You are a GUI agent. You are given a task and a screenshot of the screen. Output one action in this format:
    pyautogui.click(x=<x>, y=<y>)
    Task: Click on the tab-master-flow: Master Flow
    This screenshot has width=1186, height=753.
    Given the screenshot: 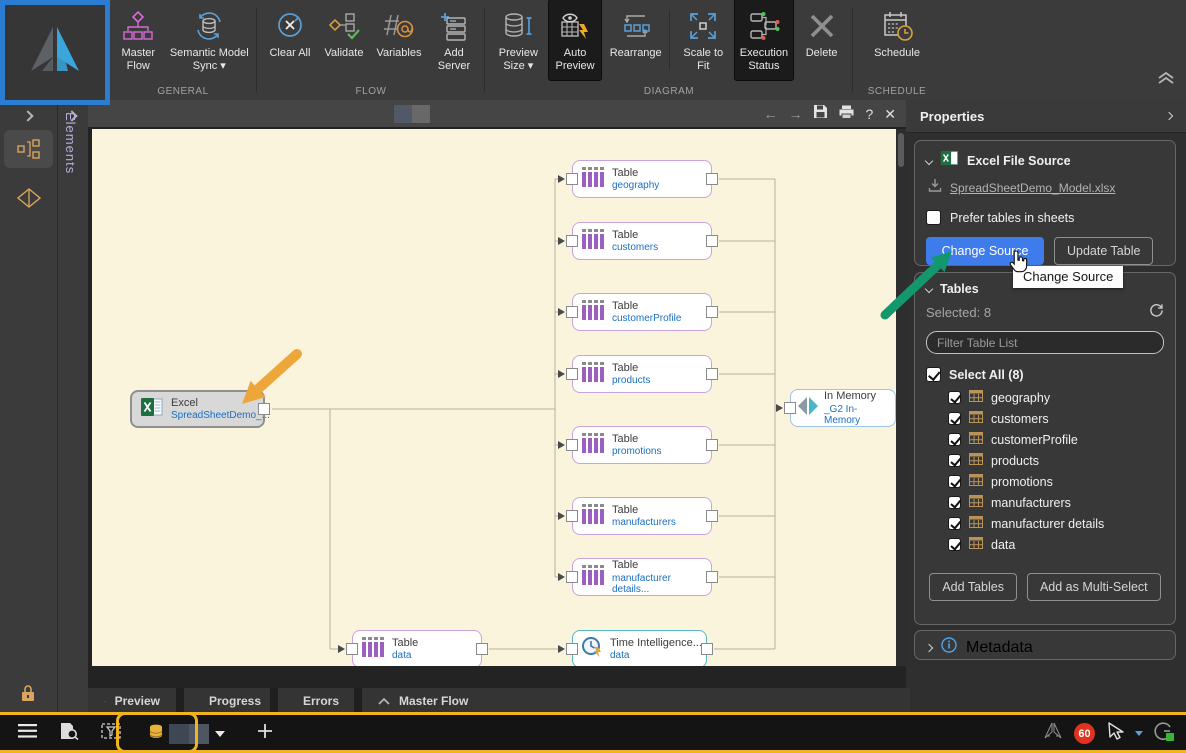 What is the action you would take?
    pyautogui.click(x=636, y=701)
    